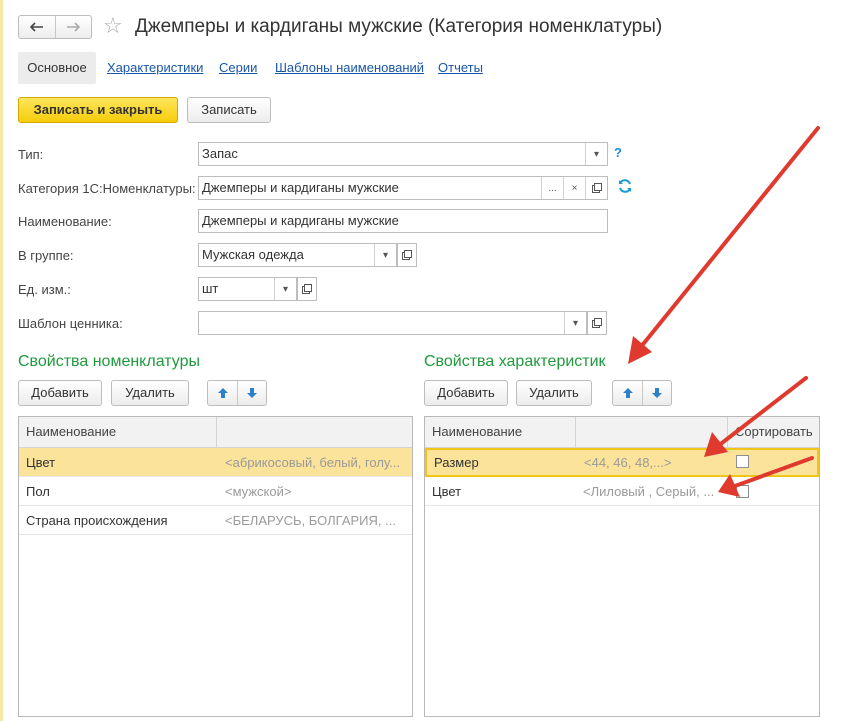 The image size is (845, 721). Describe the element at coordinates (773, 432) in the screenshot. I see `column-header-sort: Сортировать` at that location.